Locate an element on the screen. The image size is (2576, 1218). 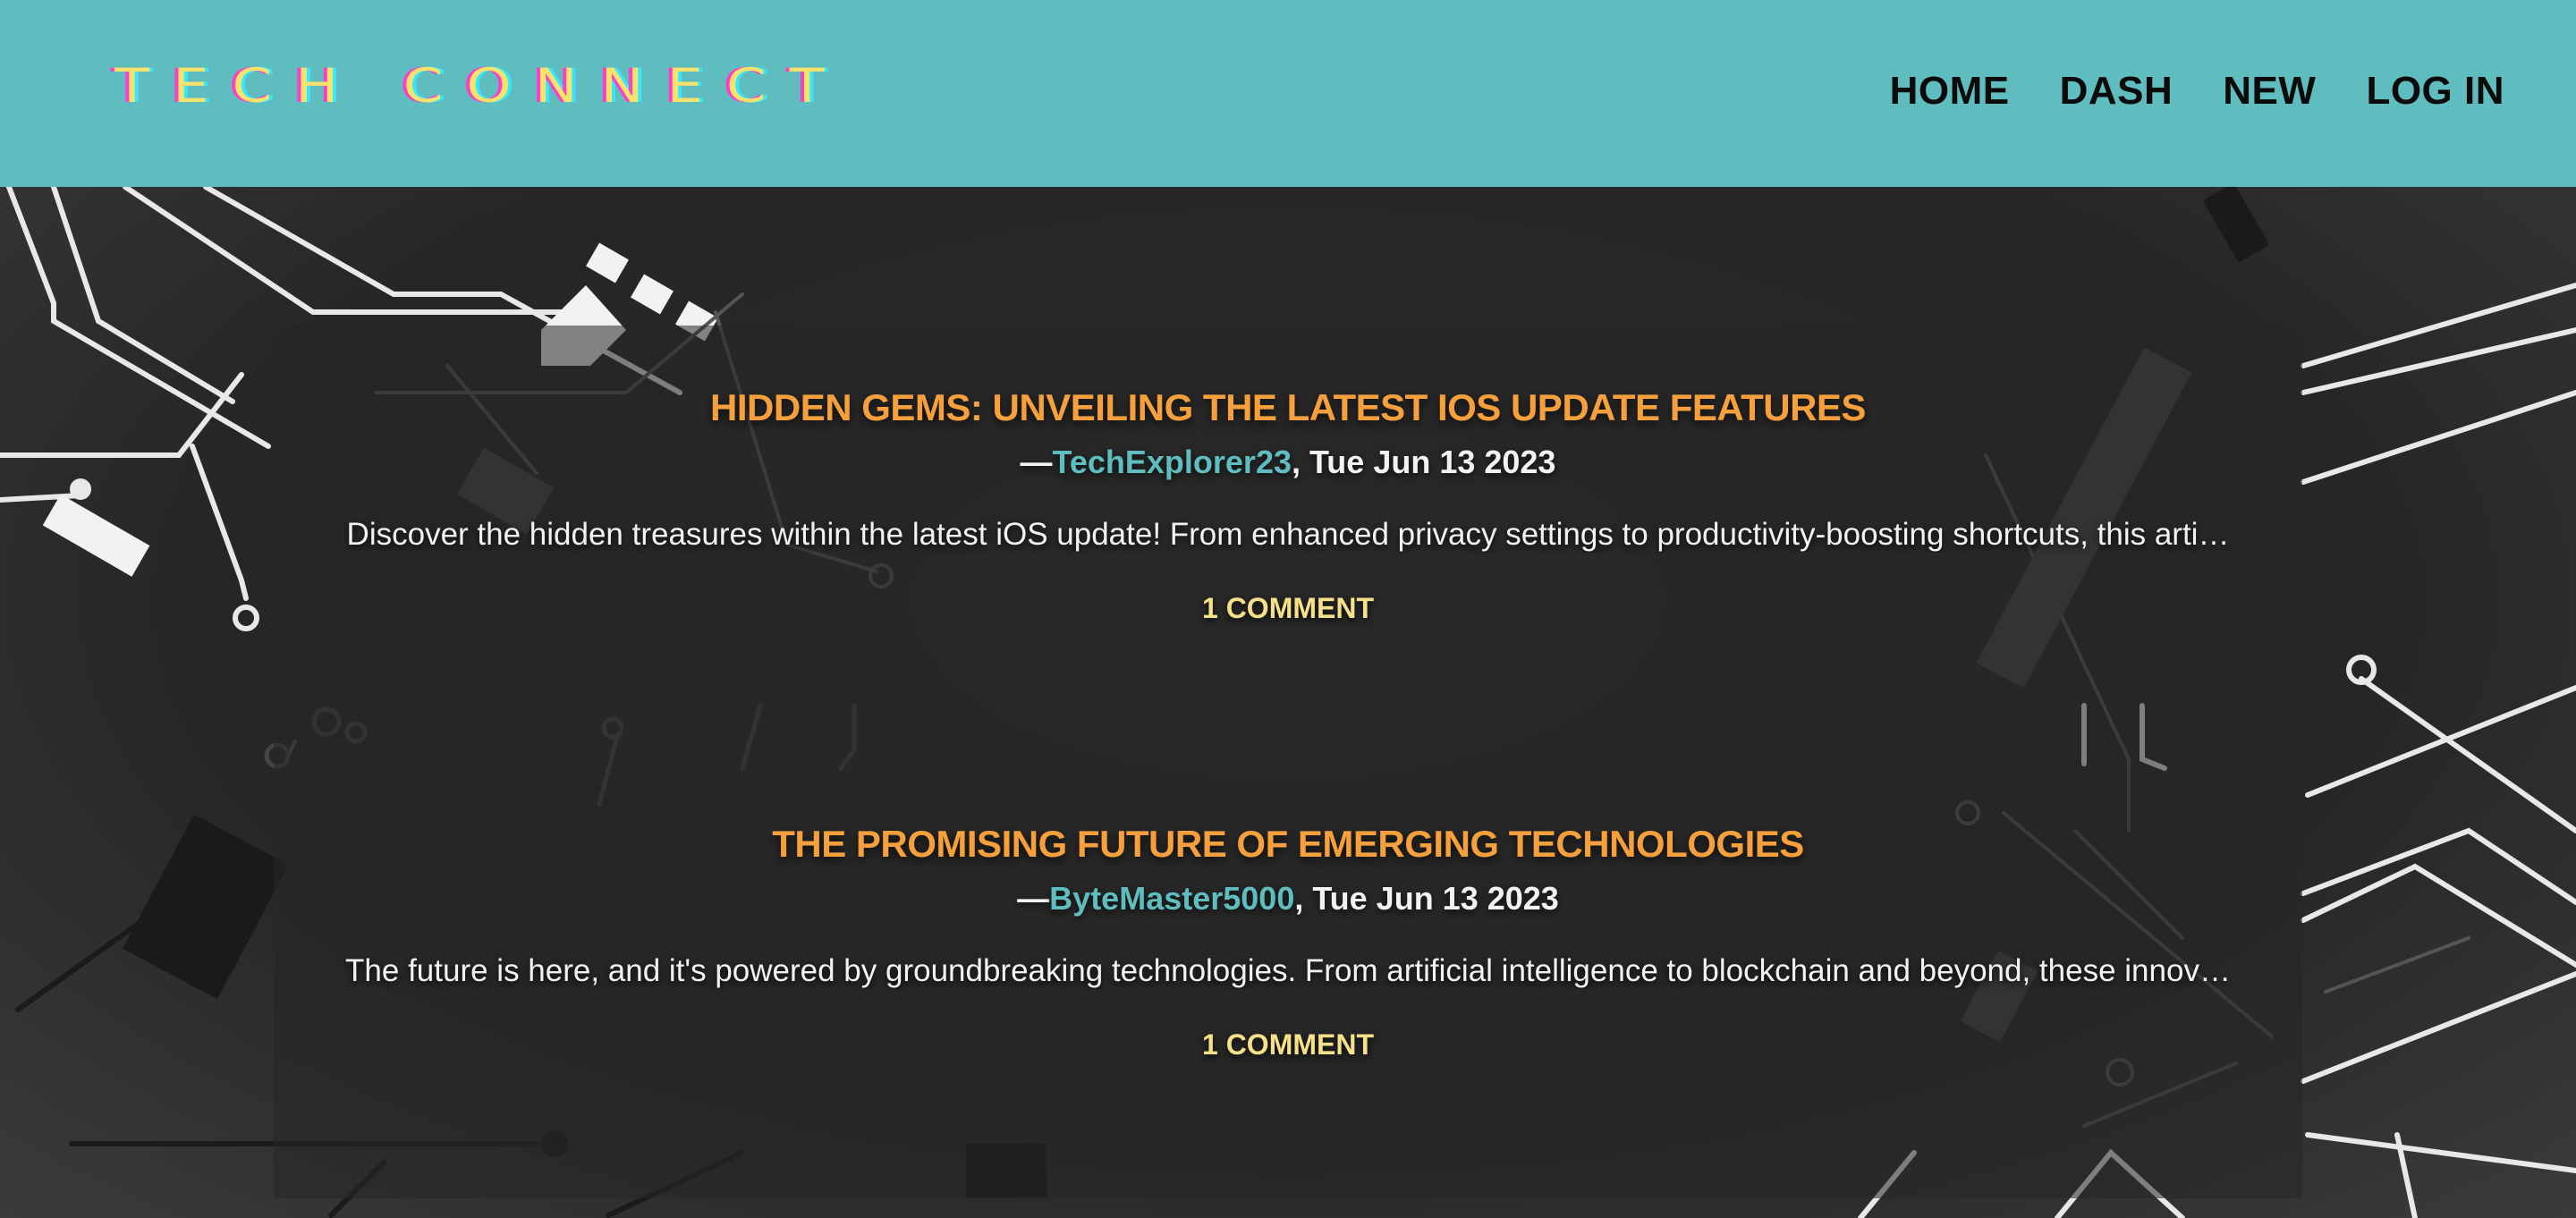
post-byline: —TechExplorer23, Tue Jun 13 2023 is located at coordinates (1288, 462).